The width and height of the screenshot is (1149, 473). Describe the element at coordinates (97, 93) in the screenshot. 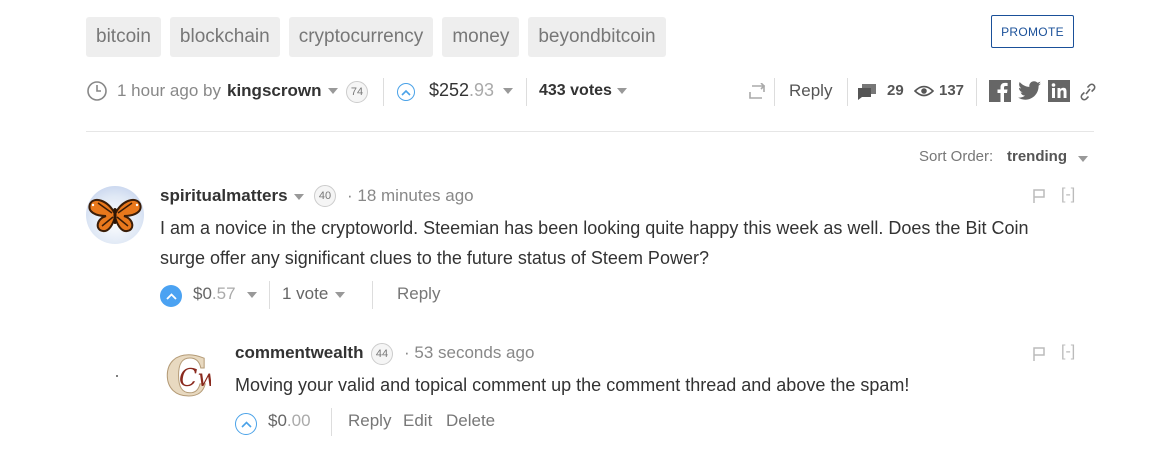

I see `clock-icon` at that location.